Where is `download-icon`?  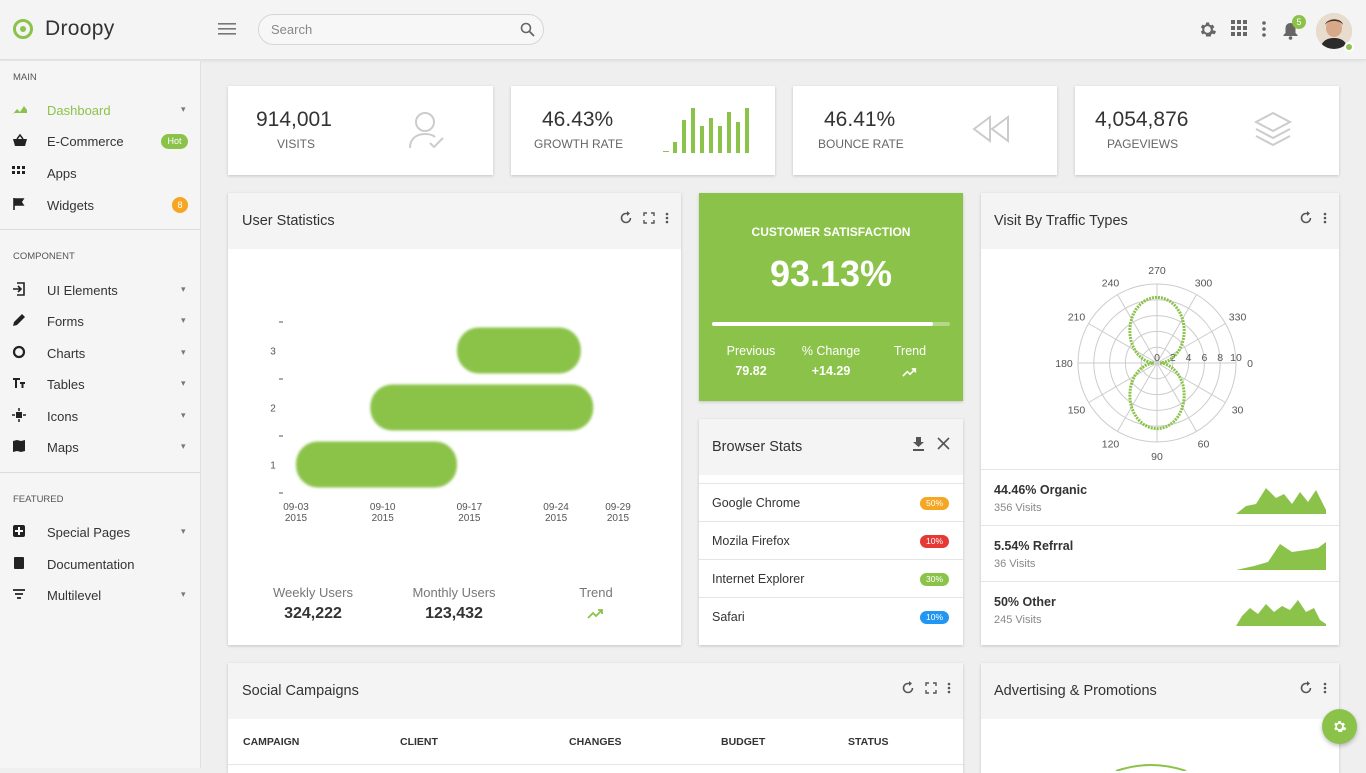 download-icon is located at coordinates (918, 446).